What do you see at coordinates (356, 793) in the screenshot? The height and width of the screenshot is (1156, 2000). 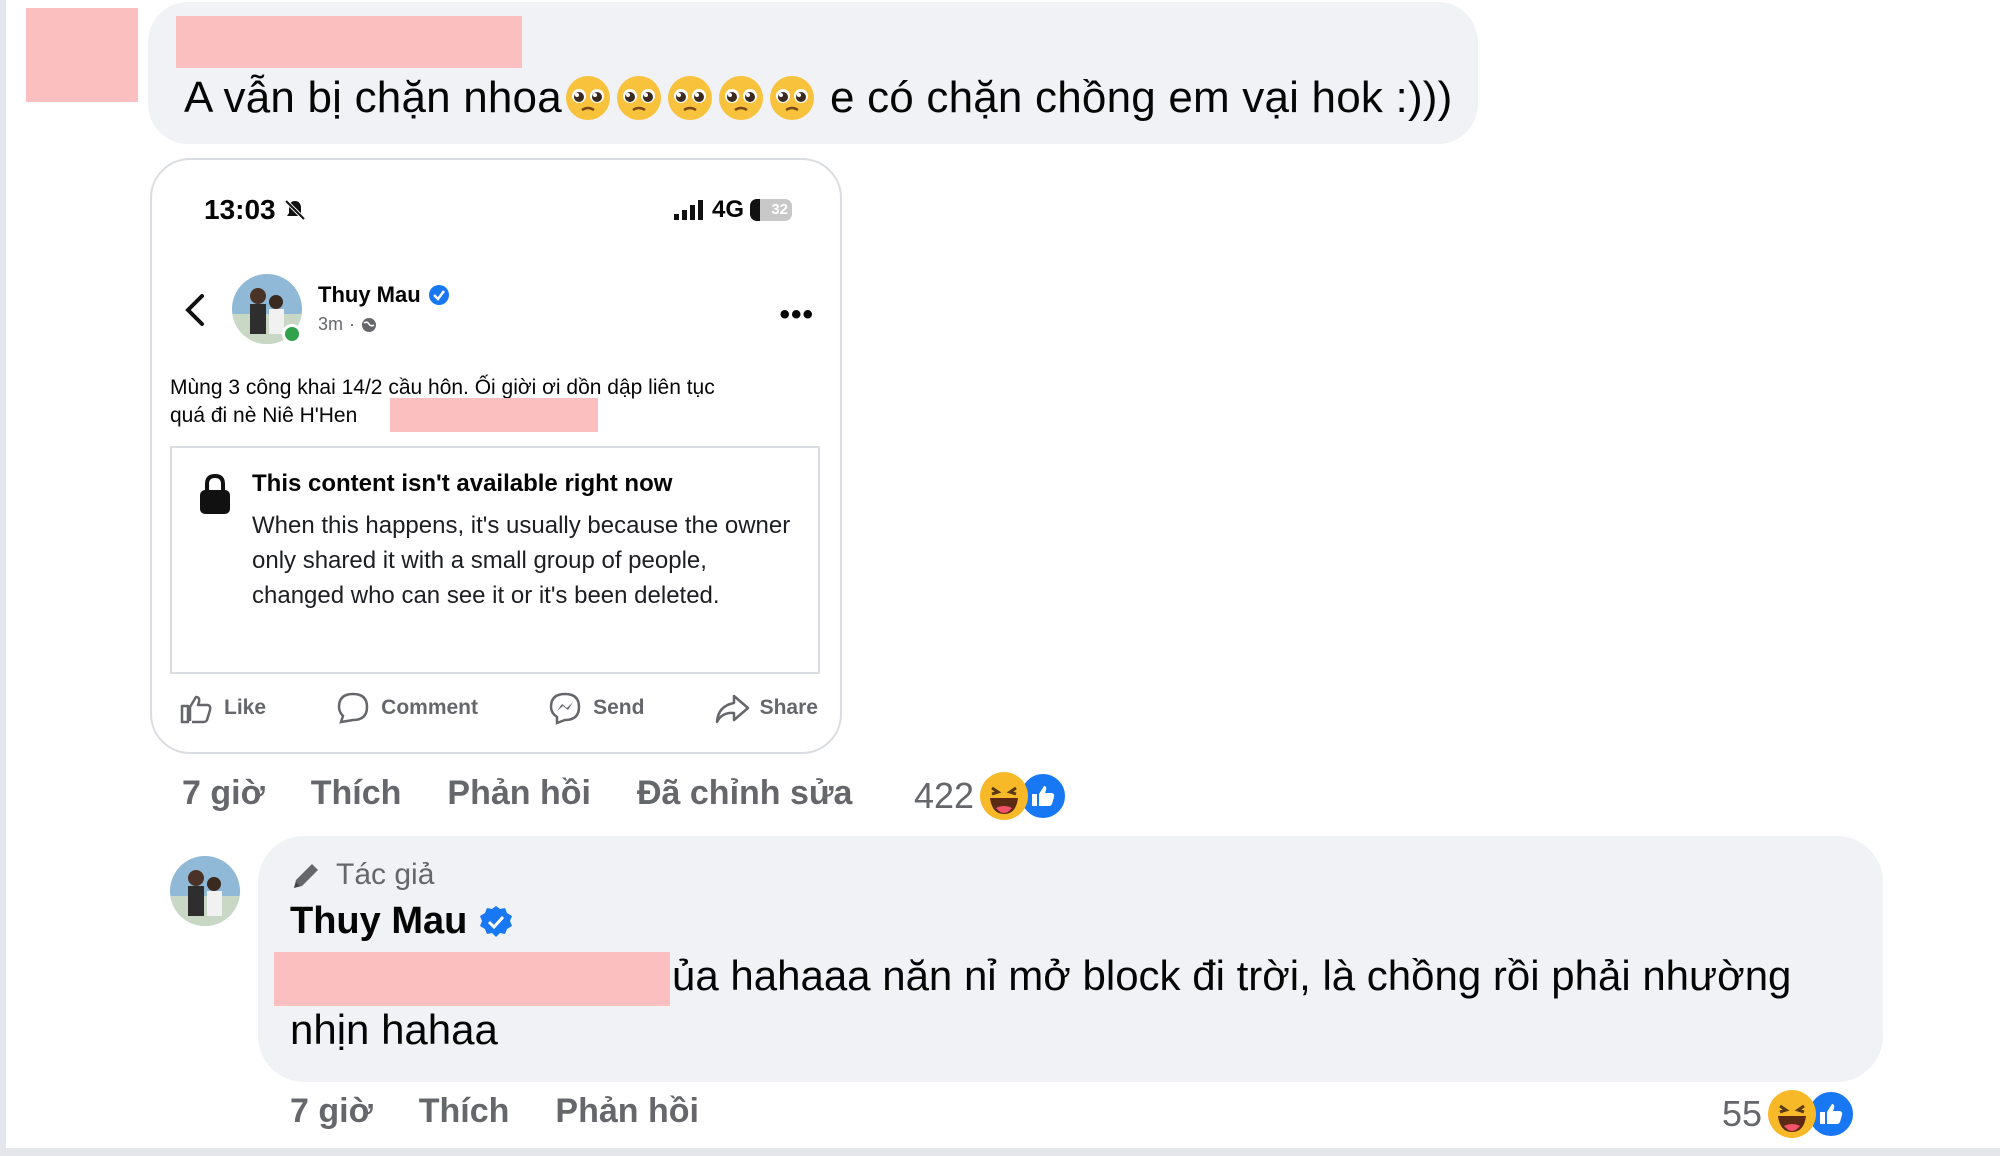 I see `comment-like-button: Thích` at bounding box center [356, 793].